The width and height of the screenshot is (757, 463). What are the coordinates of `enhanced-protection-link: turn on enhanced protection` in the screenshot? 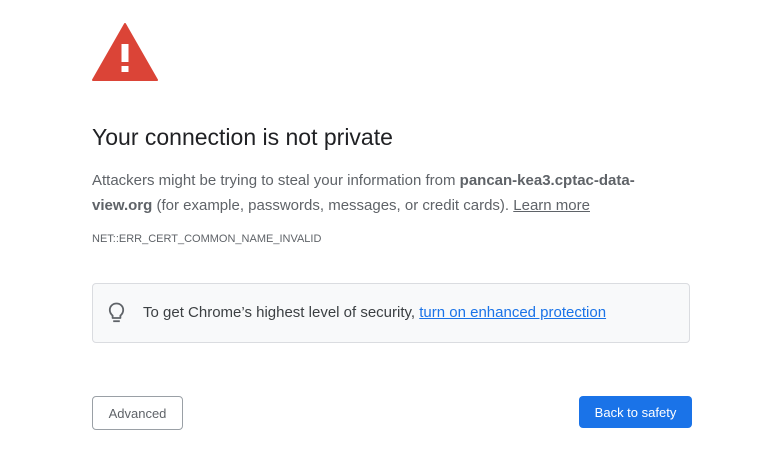 It's located at (512, 312).